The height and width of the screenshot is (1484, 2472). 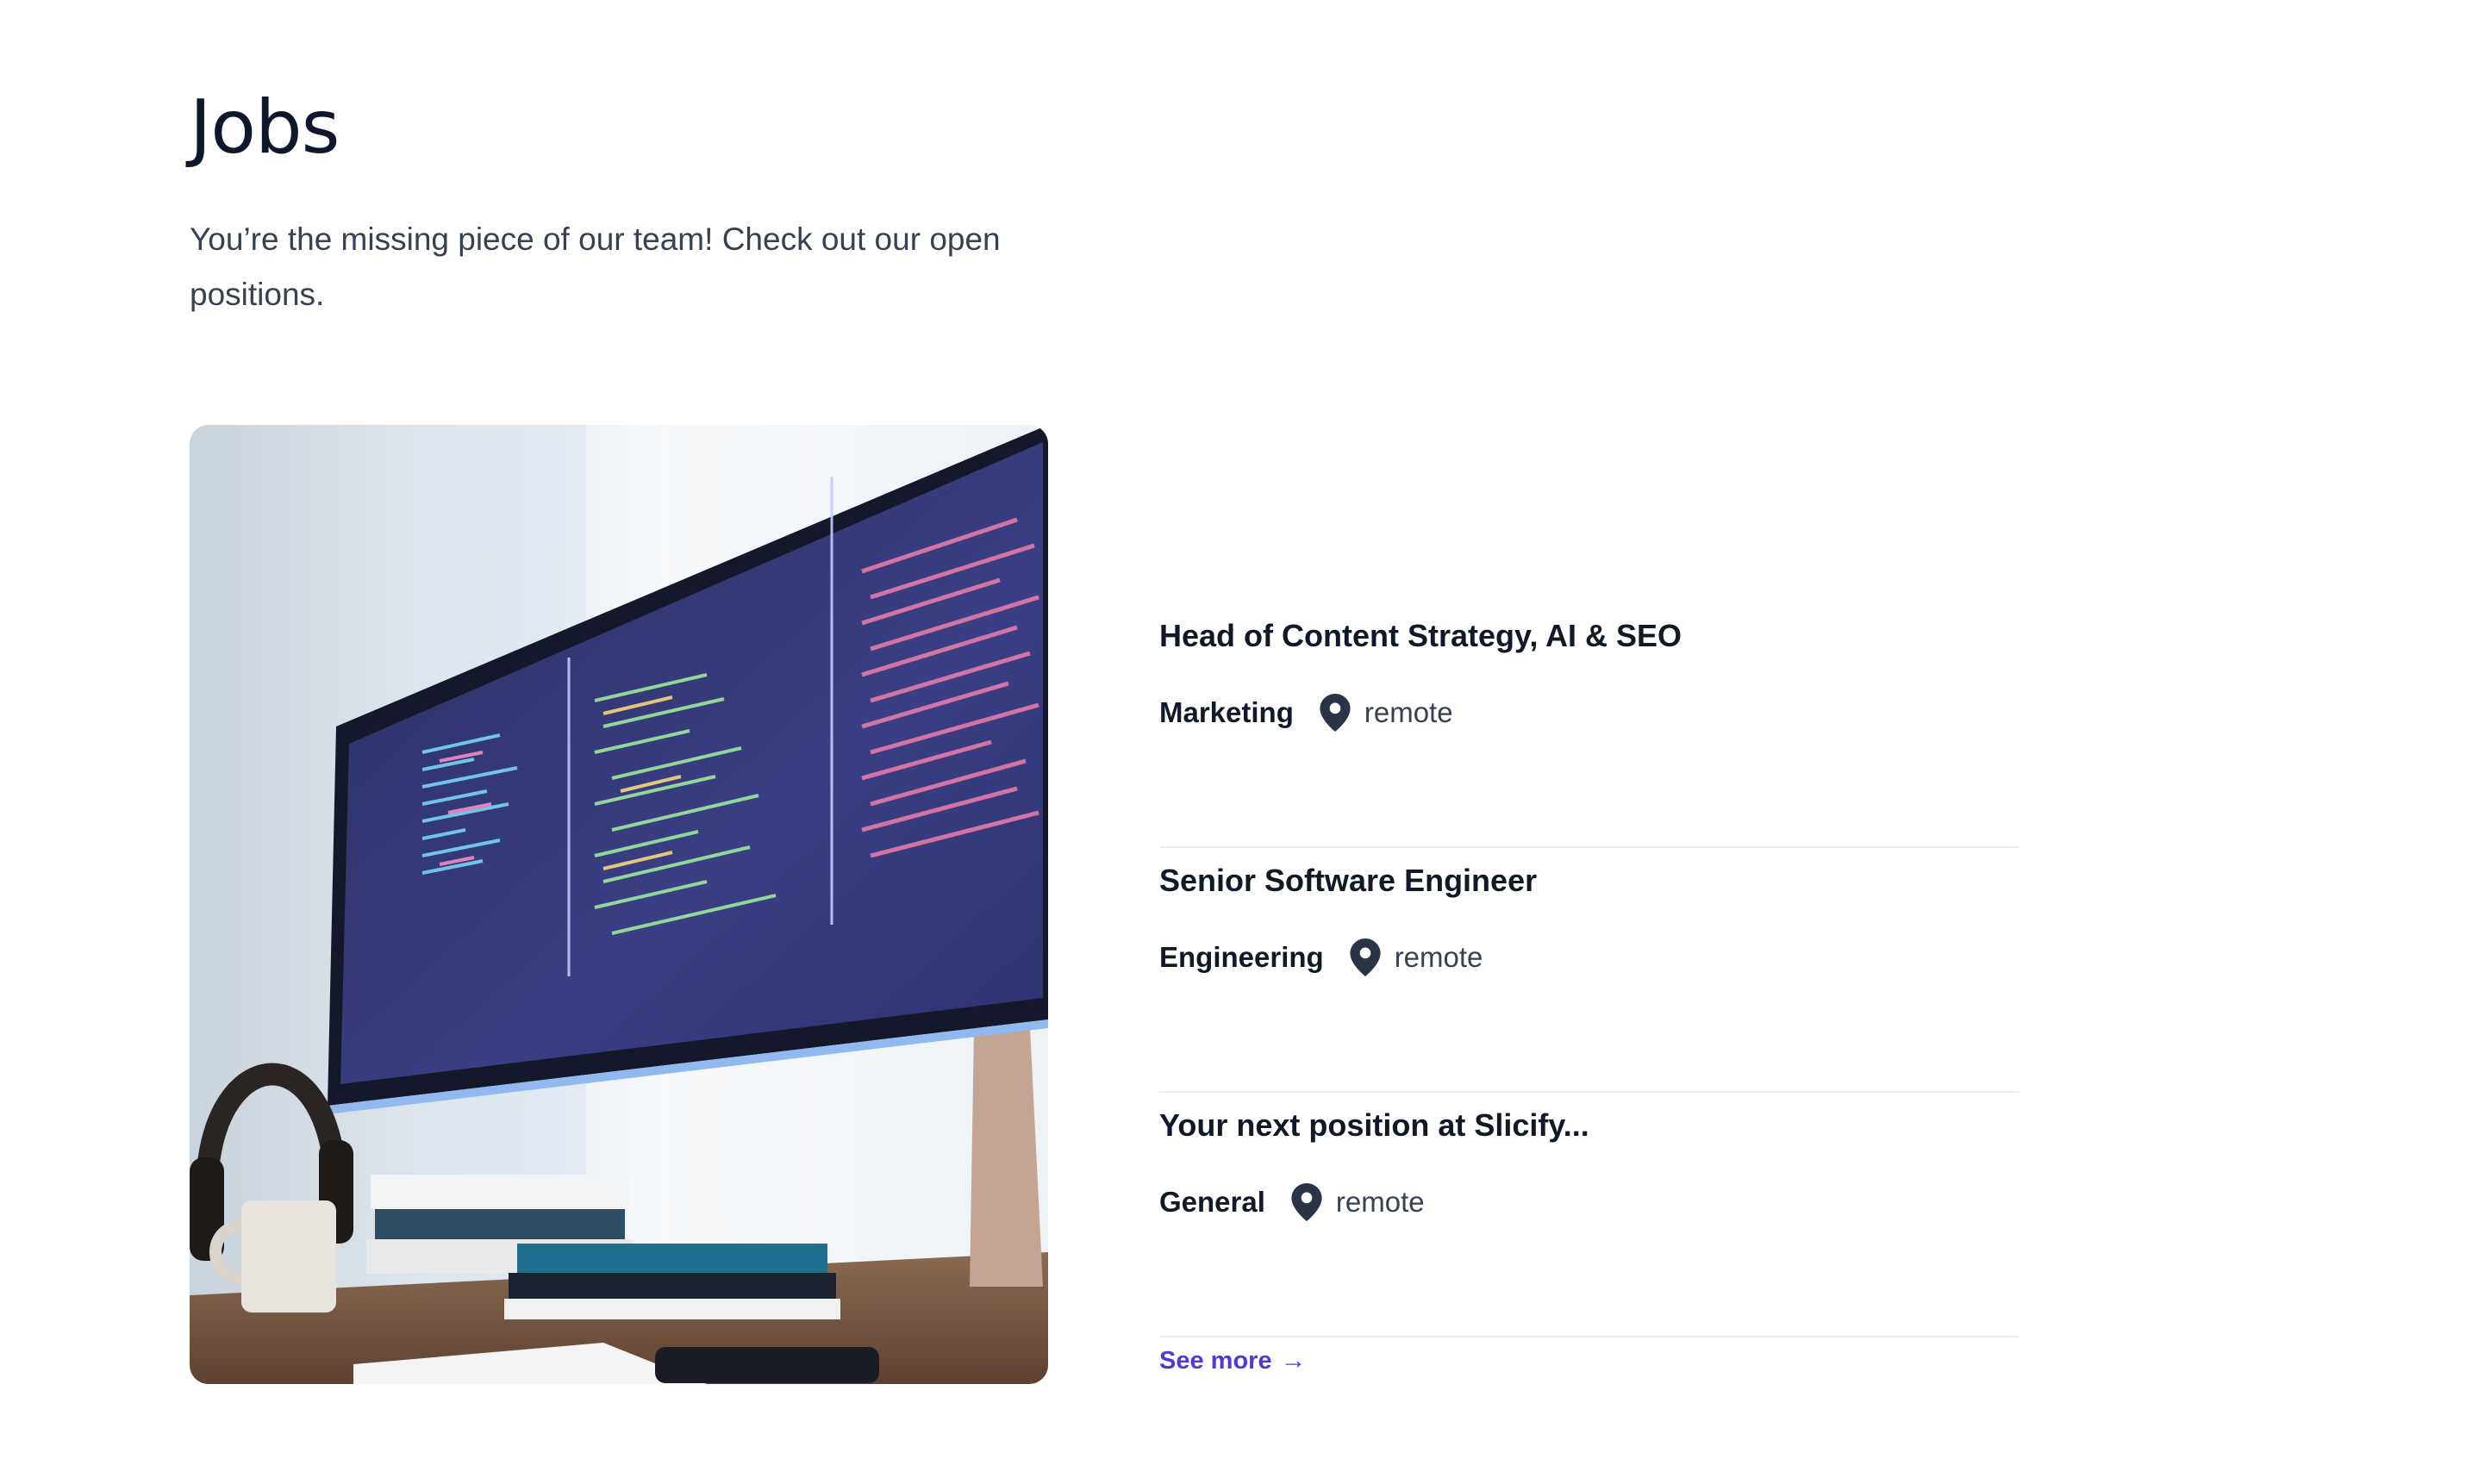 What do you see at coordinates (1226, 712) in the screenshot?
I see `job-department: Marketing` at bounding box center [1226, 712].